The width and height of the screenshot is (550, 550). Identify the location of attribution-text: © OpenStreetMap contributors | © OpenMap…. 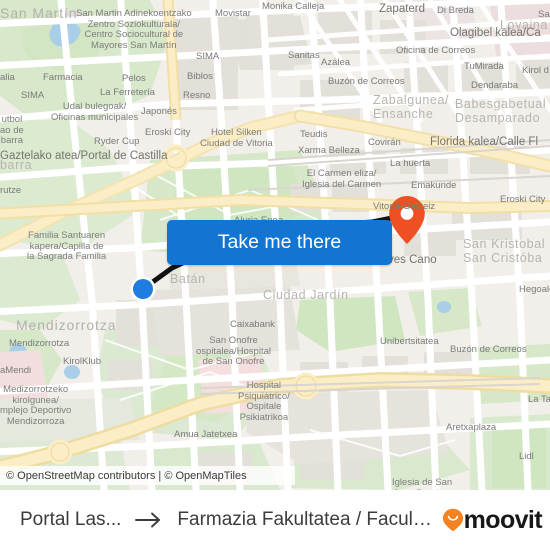
(126, 475).